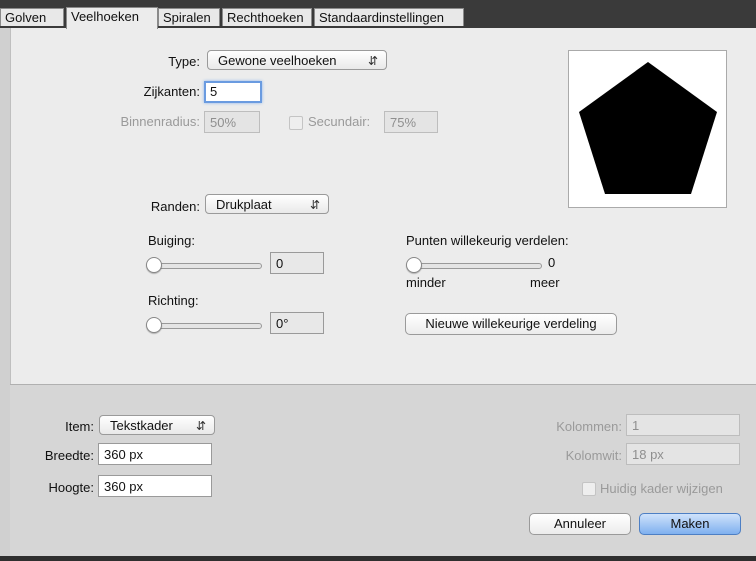  Describe the element at coordinates (171, 91) in the screenshot. I see `sides-label: Zijkanten:` at that location.